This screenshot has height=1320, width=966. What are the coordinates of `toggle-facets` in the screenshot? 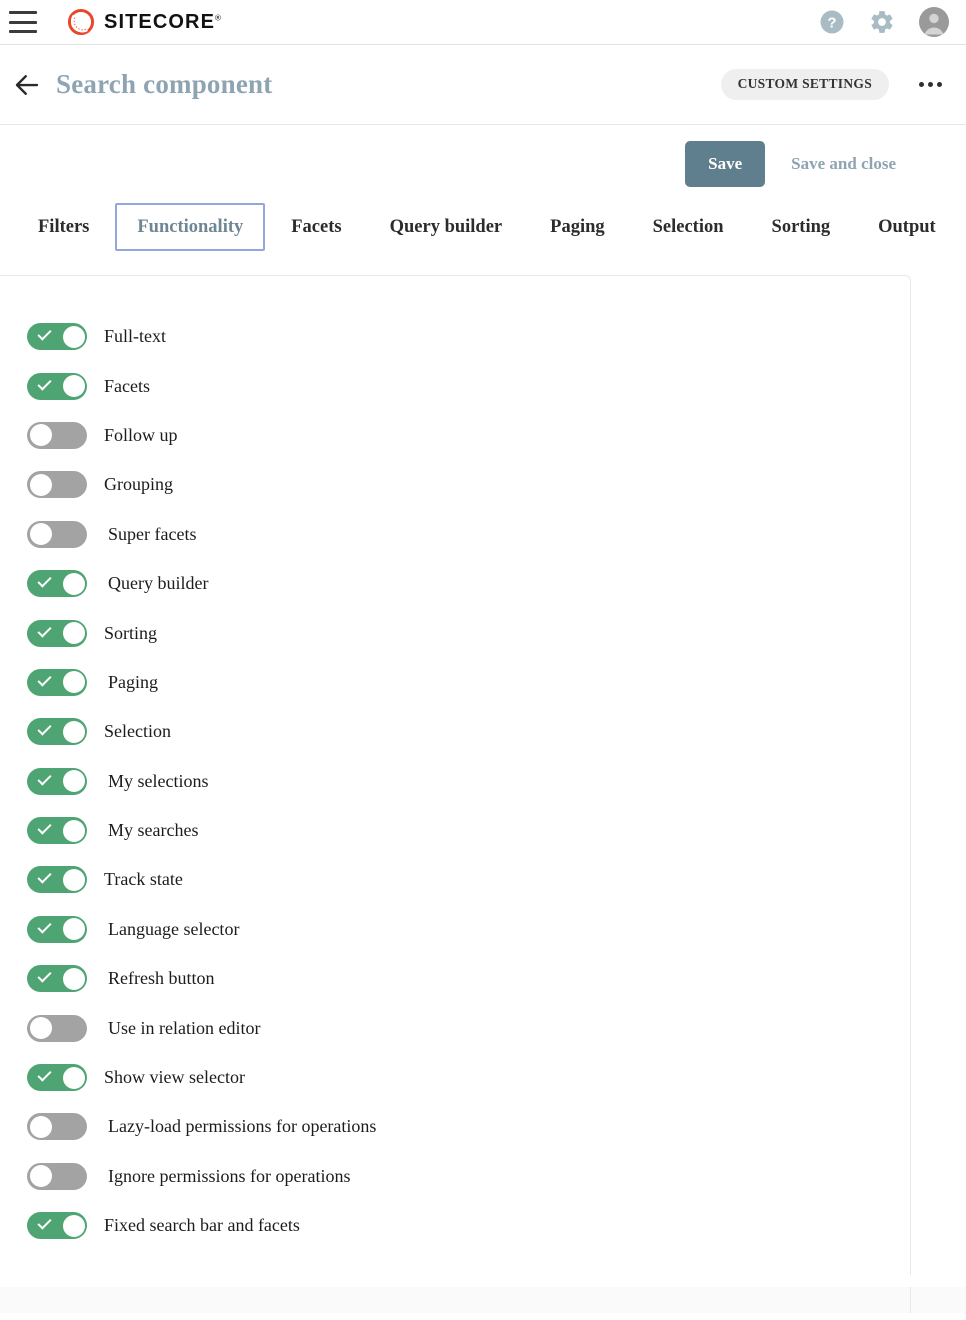 It's located at (57, 386).